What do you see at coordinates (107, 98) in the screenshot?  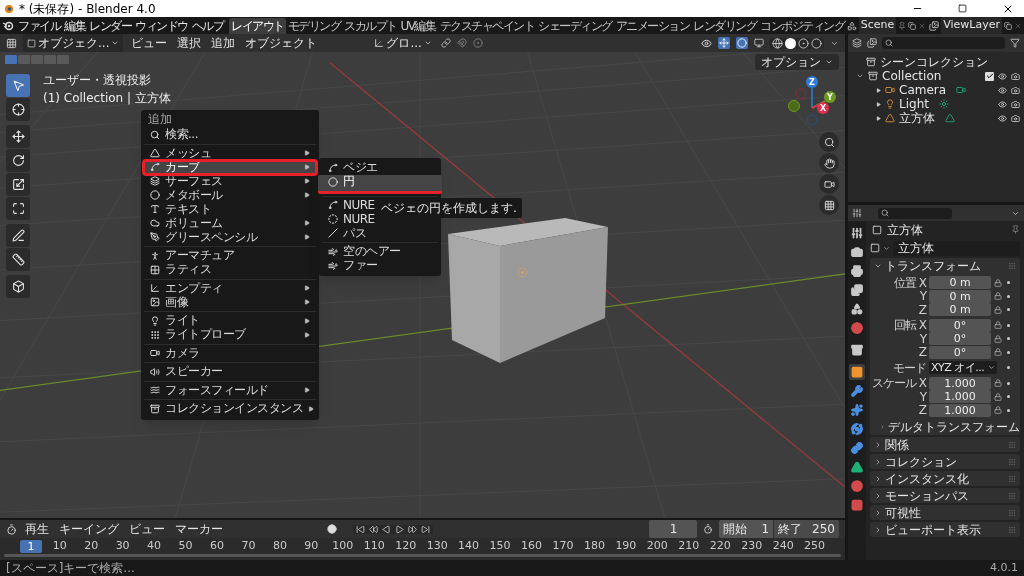 I see `collection-info: (1) Collection | 立方体` at bounding box center [107, 98].